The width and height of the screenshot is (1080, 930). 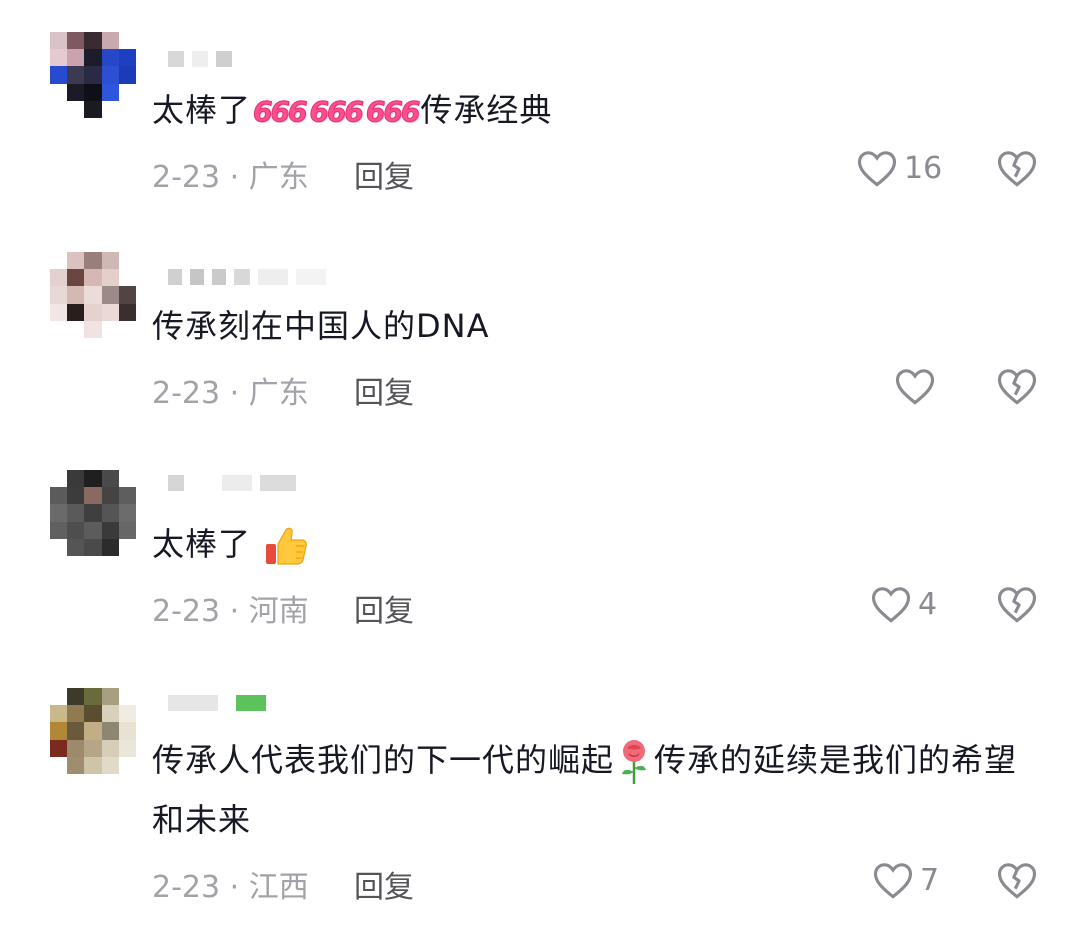 What do you see at coordinates (321, 326) in the screenshot?
I see `comment-text: 传承刻在中国人的DNA` at bounding box center [321, 326].